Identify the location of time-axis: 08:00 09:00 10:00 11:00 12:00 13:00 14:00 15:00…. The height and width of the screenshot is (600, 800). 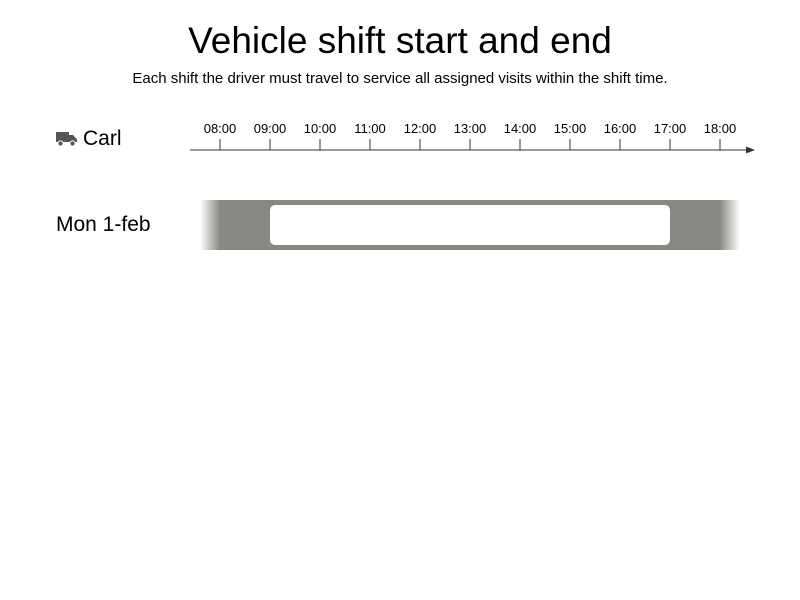
(472, 137).